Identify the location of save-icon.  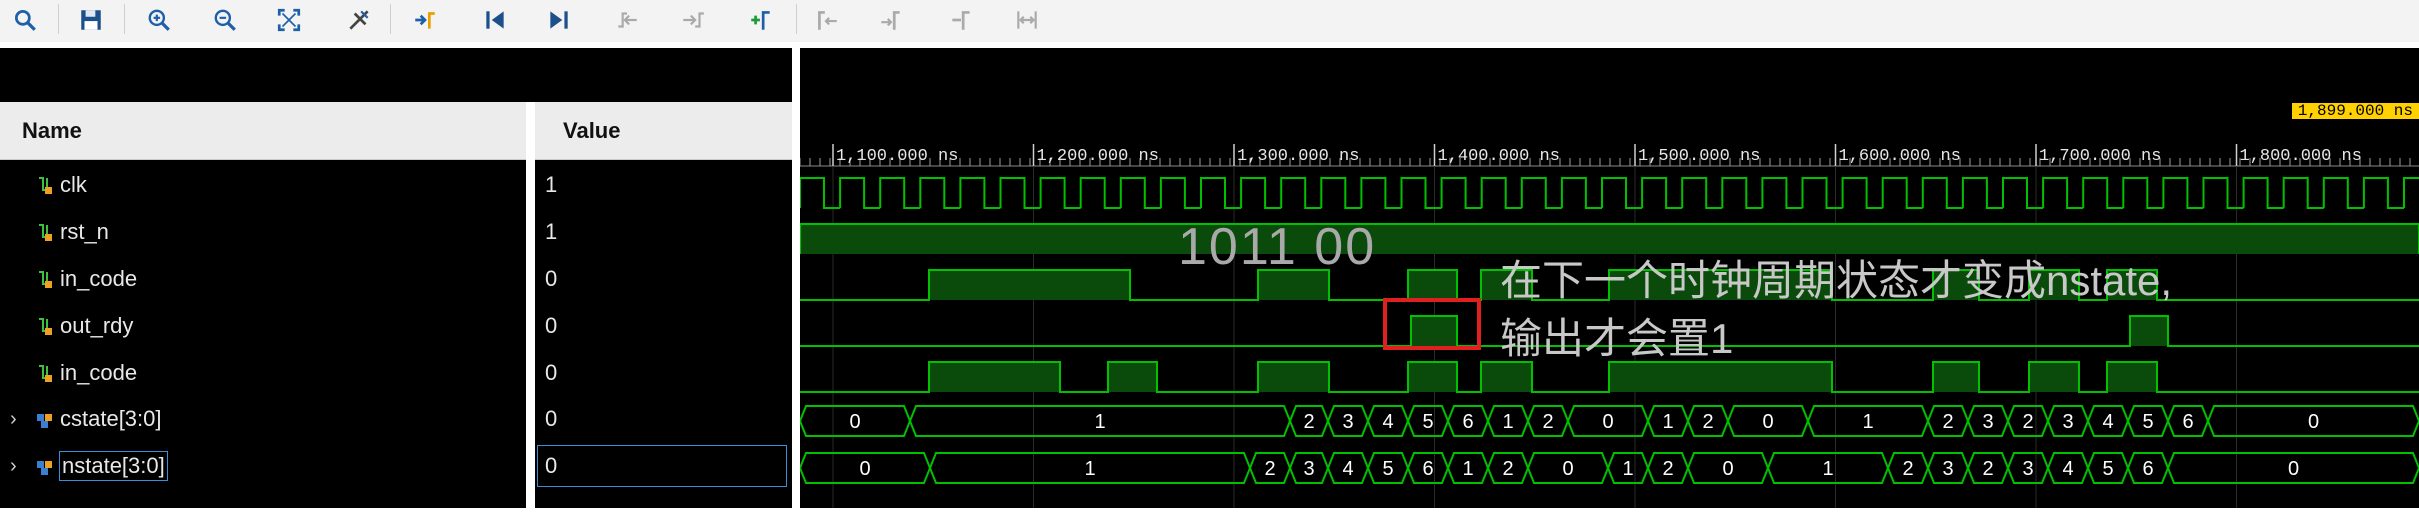
(91, 20).